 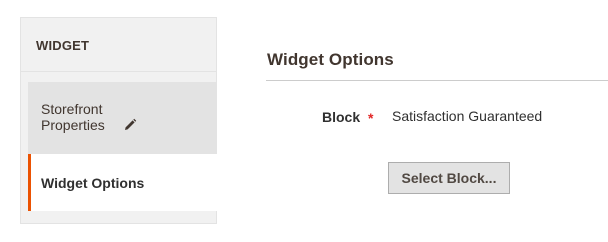 I want to click on pencil-icon, so click(x=130, y=125).